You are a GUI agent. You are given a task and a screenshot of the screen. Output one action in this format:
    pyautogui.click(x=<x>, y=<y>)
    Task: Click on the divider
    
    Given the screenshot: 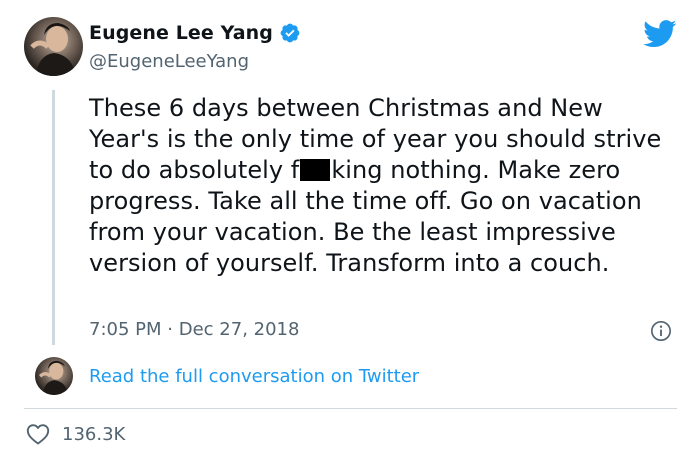 What is the action you would take?
    pyautogui.click(x=350, y=408)
    